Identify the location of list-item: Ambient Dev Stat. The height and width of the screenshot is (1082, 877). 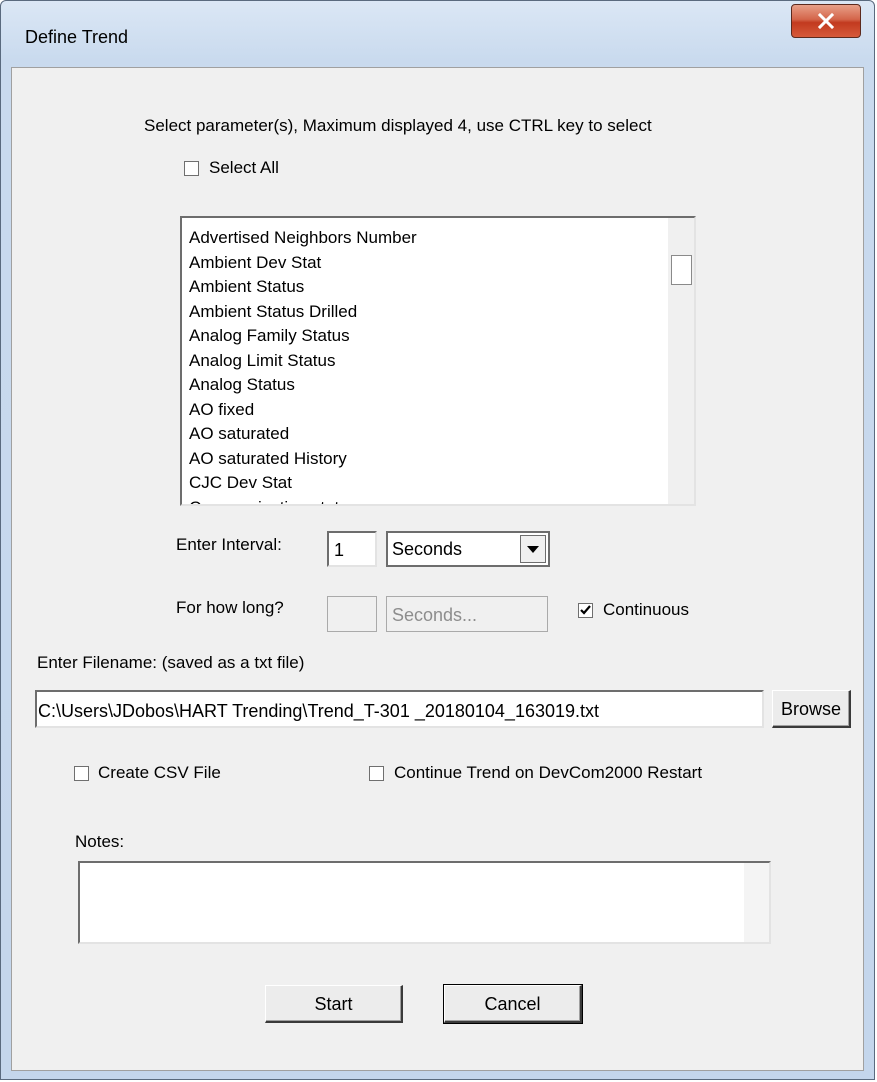
(303, 263).